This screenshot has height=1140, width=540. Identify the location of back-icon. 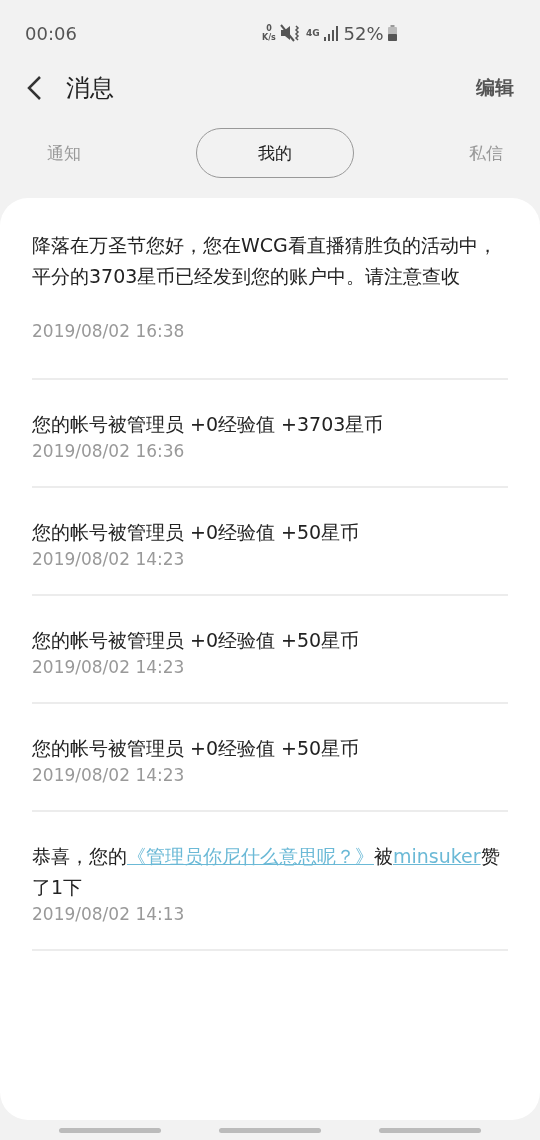
(34, 88).